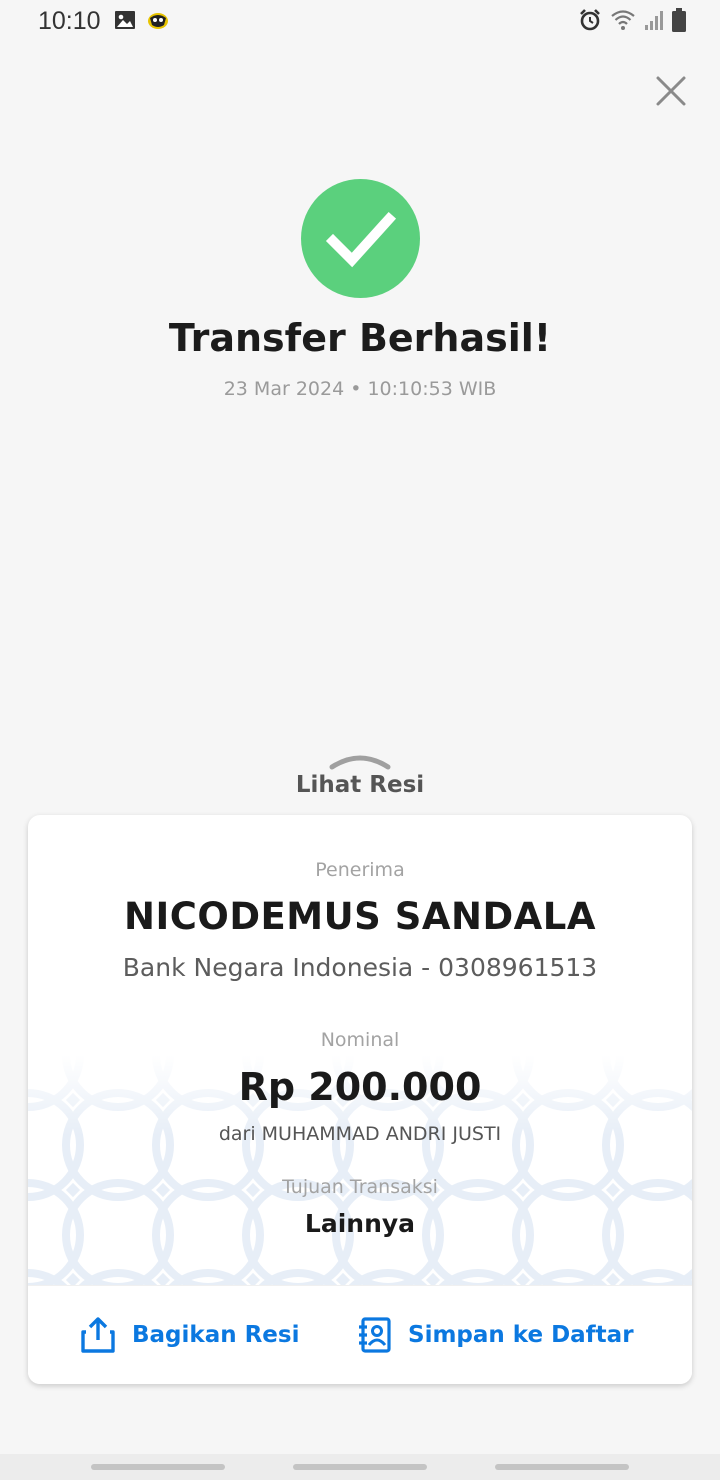  Describe the element at coordinates (654, 22) in the screenshot. I see `signal-icon` at that location.